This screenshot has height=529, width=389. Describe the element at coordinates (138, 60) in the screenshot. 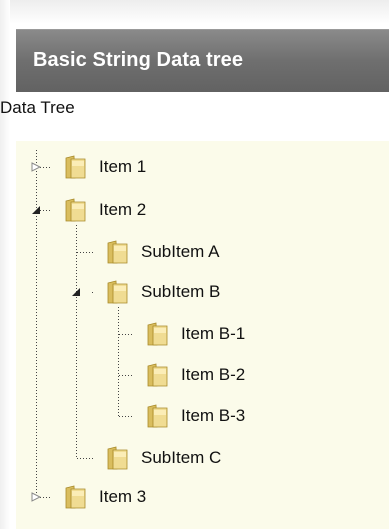

I see `panel-title: Basic String Data tree` at that location.